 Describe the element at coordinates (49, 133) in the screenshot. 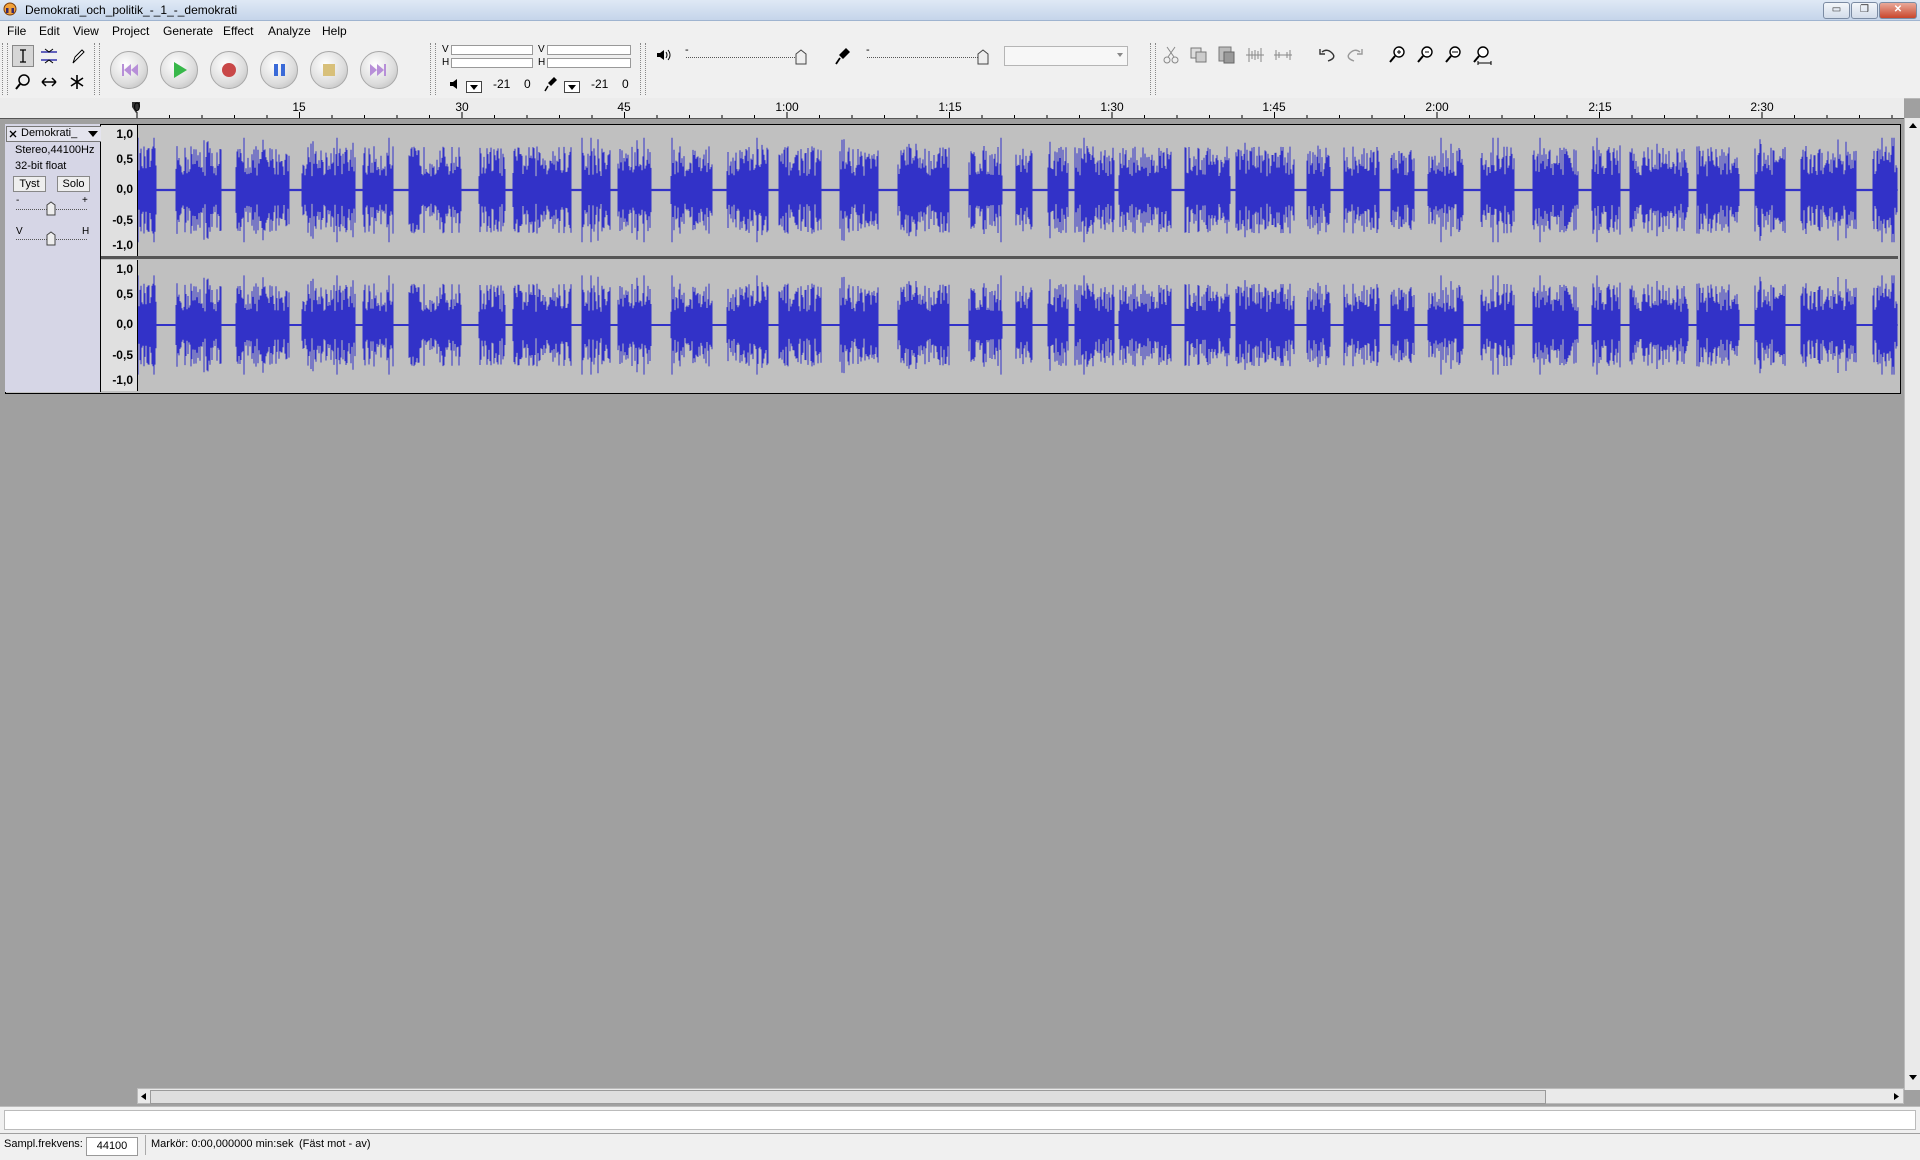

I see `track-name: Demokrati_` at that location.